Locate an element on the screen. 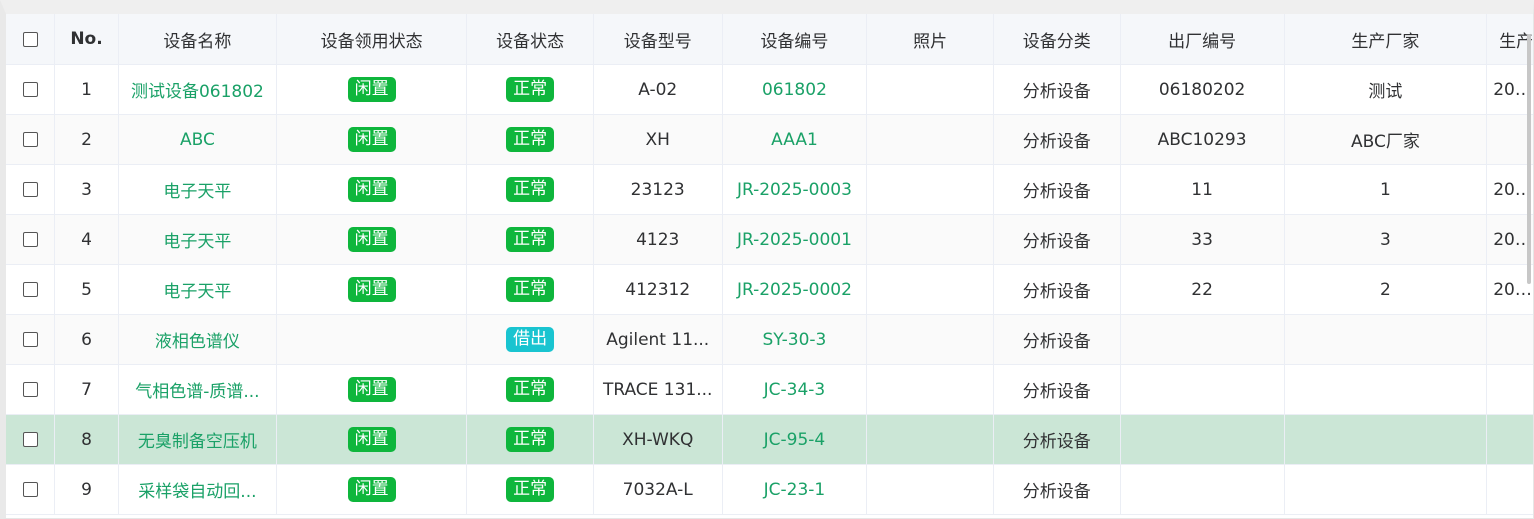 The width and height of the screenshot is (1534, 519). no-cell: 1 is located at coordinates (86, 89).